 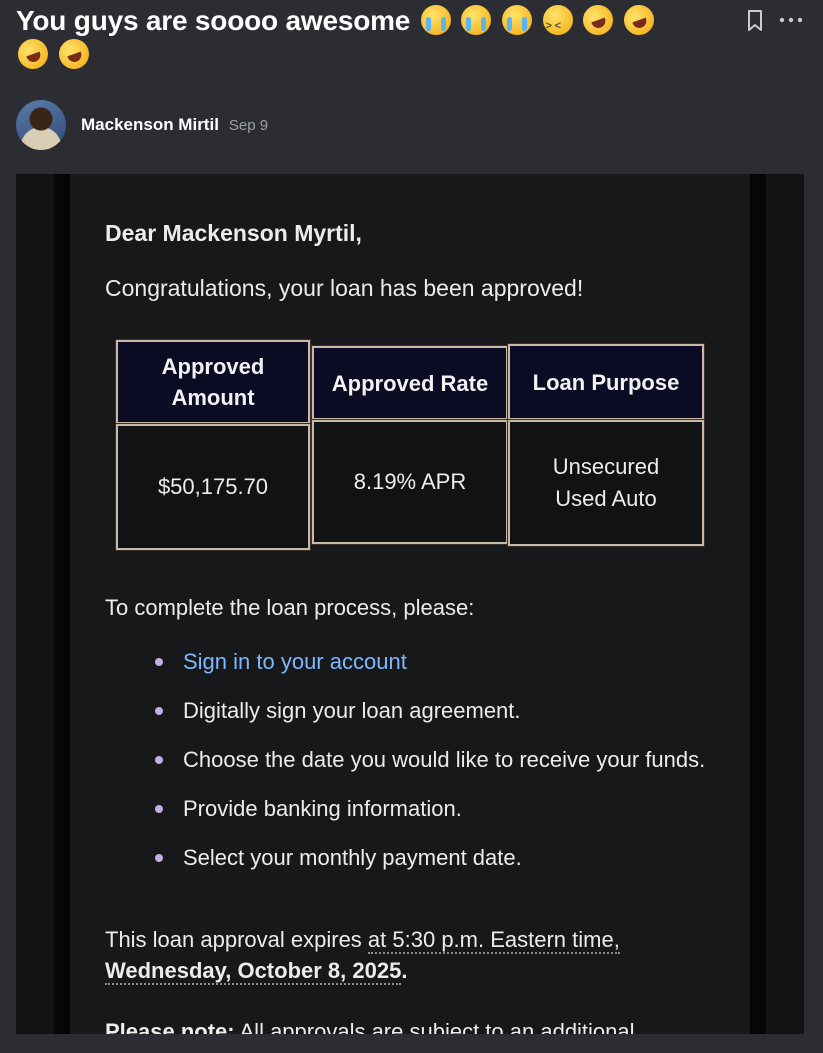 What do you see at coordinates (236, 939) in the screenshot?
I see `expiry-prefix: This loan approval expires` at bounding box center [236, 939].